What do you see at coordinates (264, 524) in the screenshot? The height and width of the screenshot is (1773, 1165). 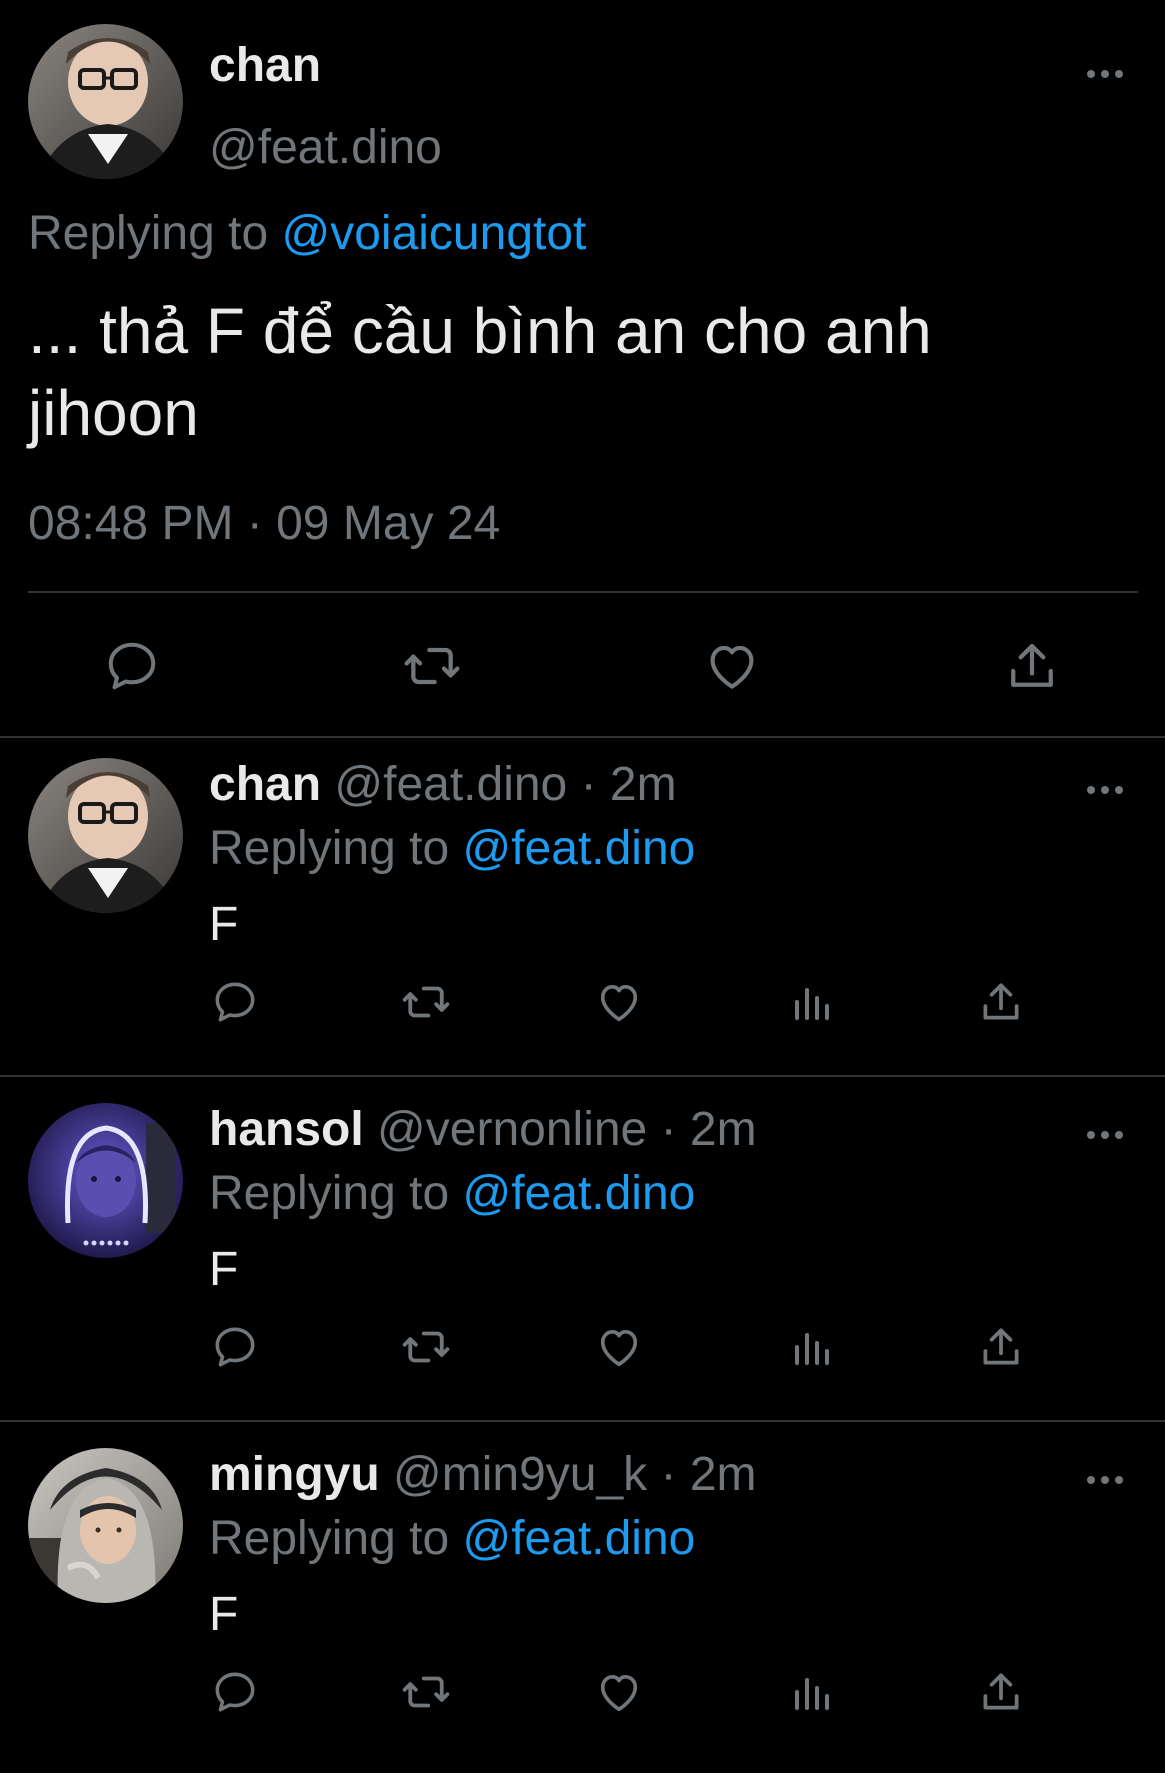 I see `tweet-timestamp: 08:48 PM · 09 May 24` at bounding box center [264, 524].